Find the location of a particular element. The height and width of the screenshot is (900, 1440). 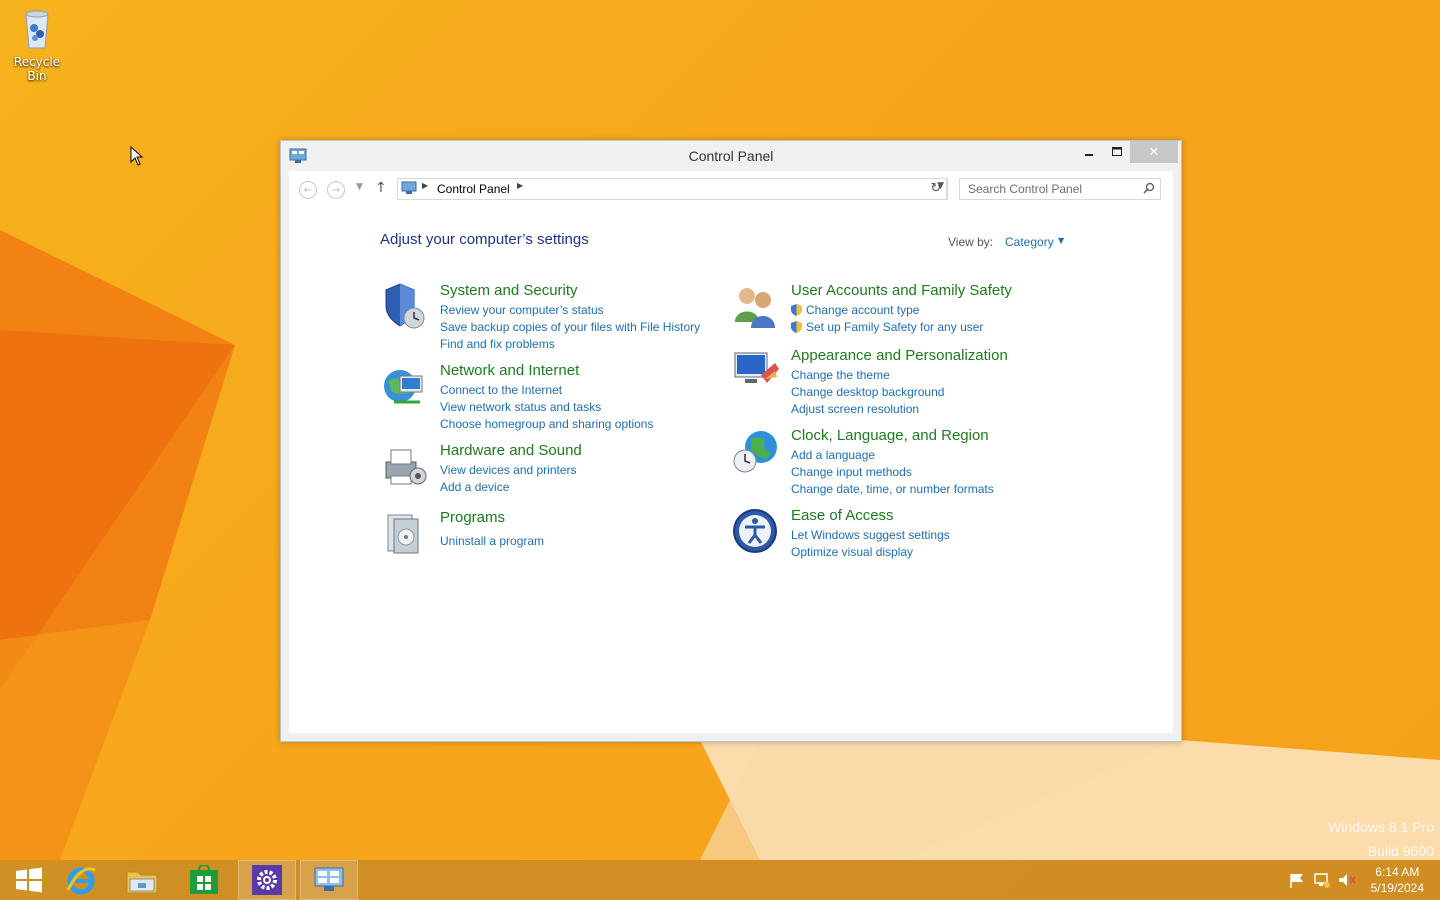

category-title: Appearance and Personalization is located at coordinates (899, 355).